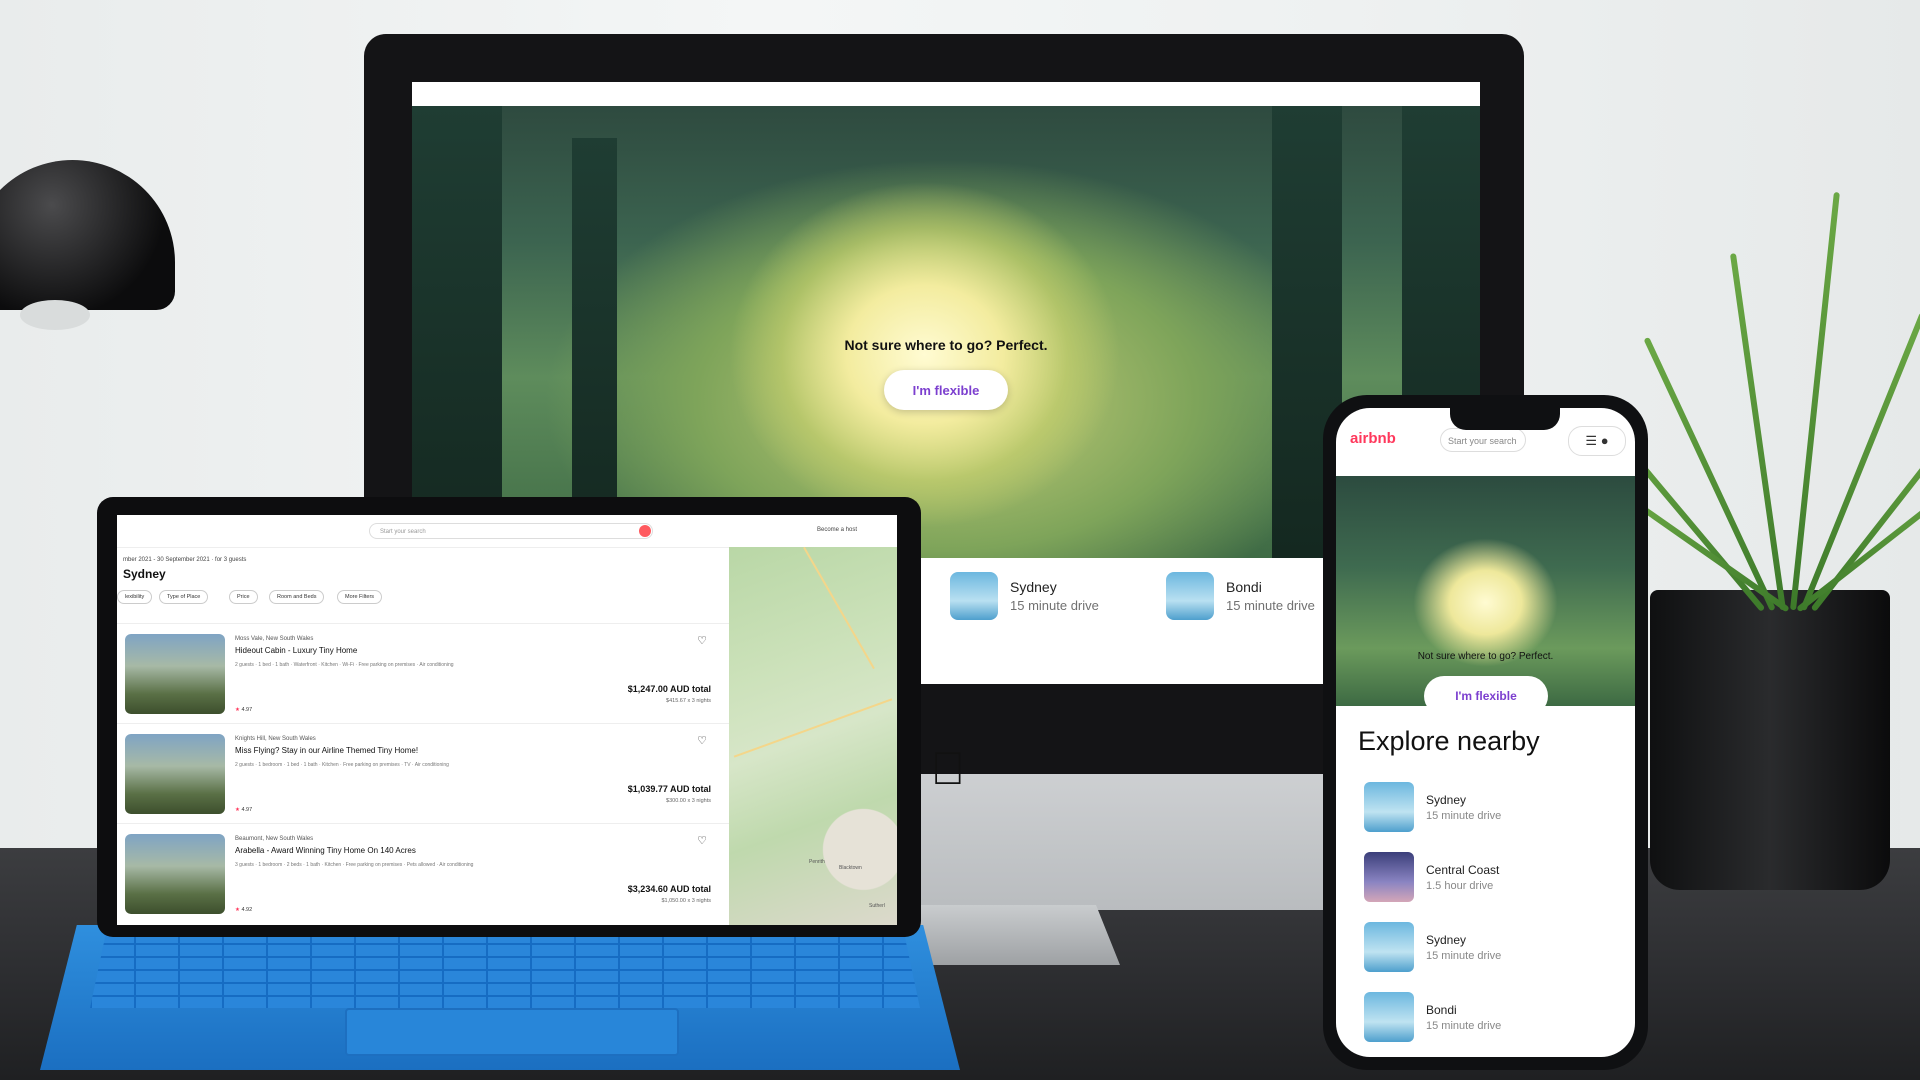 The width and height of the screenshot is (1920, 1080). Describe the element at coordinates (946, 94) in the screenshot. I see `imac-header` at that location.